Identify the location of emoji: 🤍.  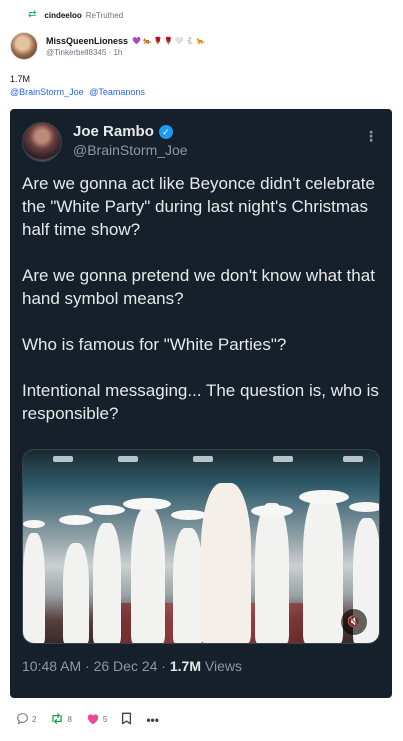
(179, 41).